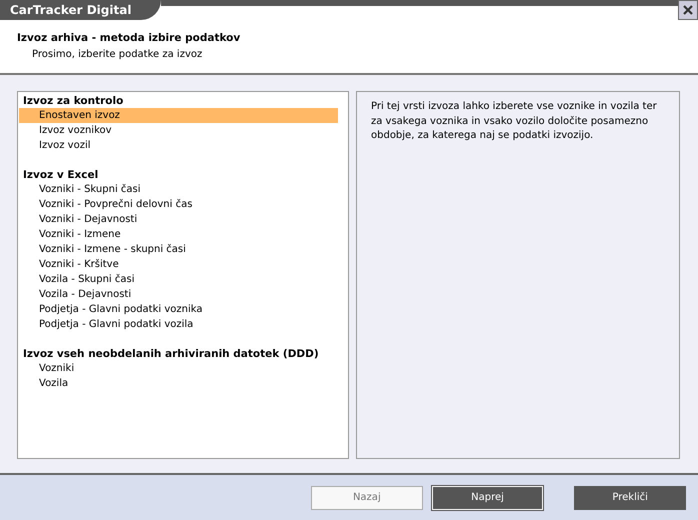 This screenshot has width=698, height=520. What do you see at coordinates (178, 249) in the screenshot?
I see `list-item: Vozniki - Izmene - skupni časi` at bounding box center [178, 249].